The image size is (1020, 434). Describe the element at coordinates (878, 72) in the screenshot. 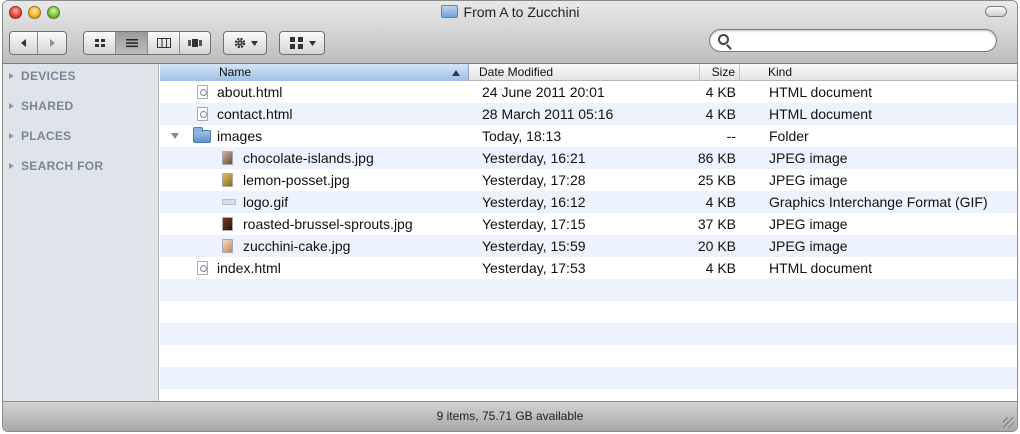

I see `column-header-kind: Kind` at that location.